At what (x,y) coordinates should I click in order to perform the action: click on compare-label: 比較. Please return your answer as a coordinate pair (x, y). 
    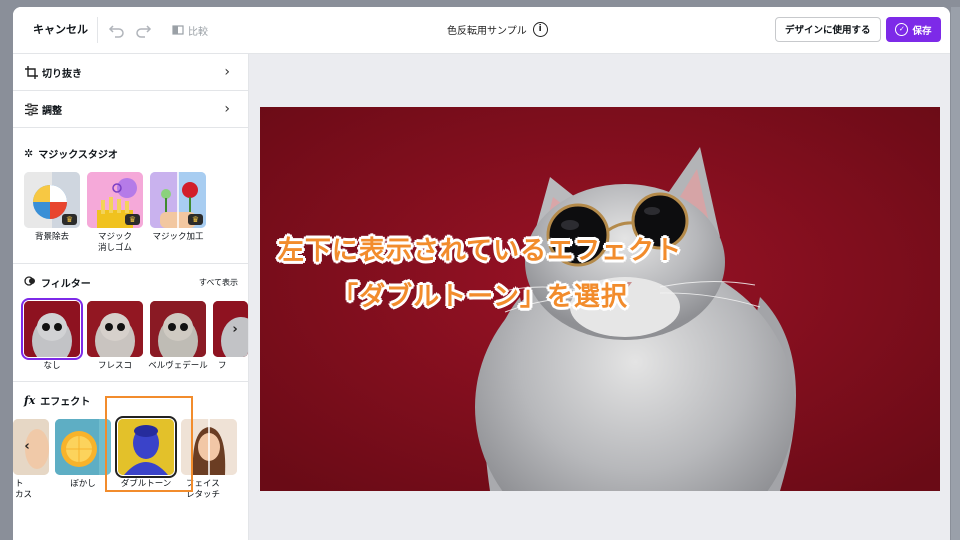
    Looking at the image, I should click on (198, 32).